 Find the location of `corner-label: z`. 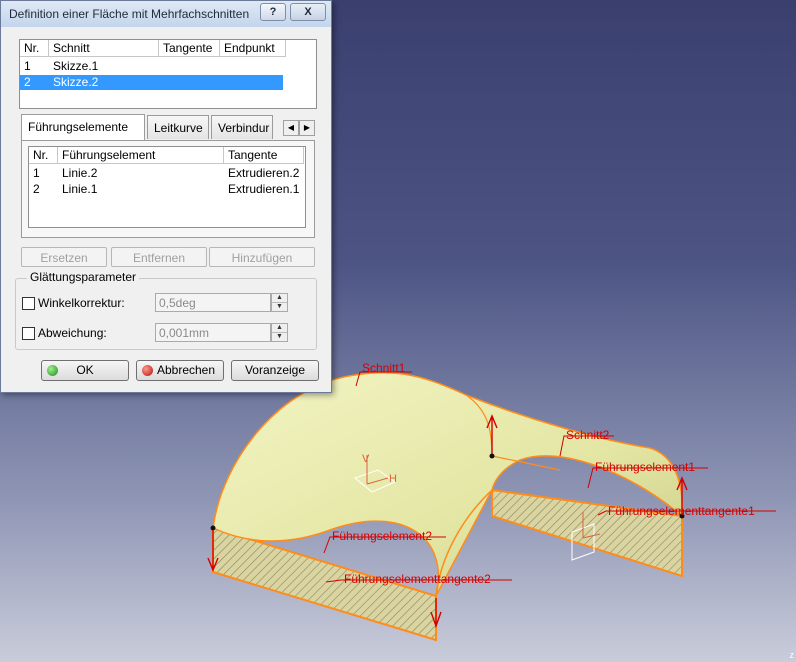

corner-label: z is located at coordinates (792, 655).